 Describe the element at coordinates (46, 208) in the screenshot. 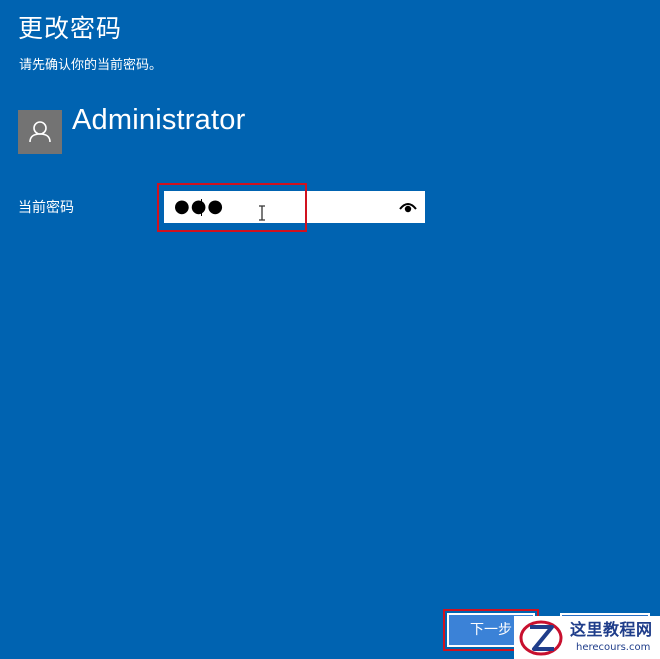

I see `current-password-label: 当前密码` at that location.